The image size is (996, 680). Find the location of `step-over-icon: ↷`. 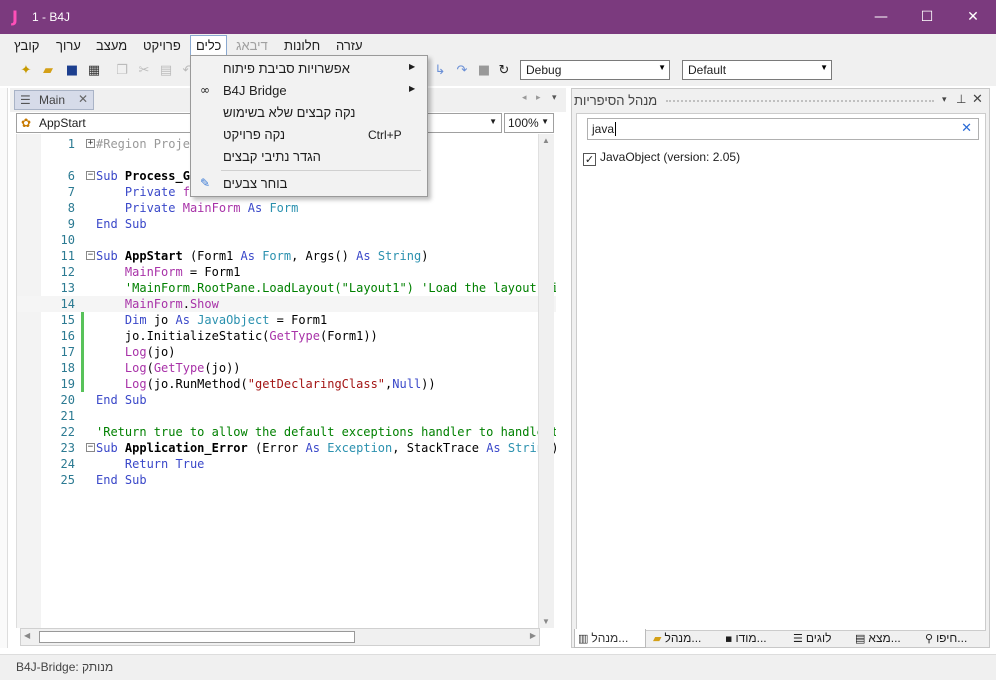

step-over-icon: ↷ is located at coordinates (462, 71).